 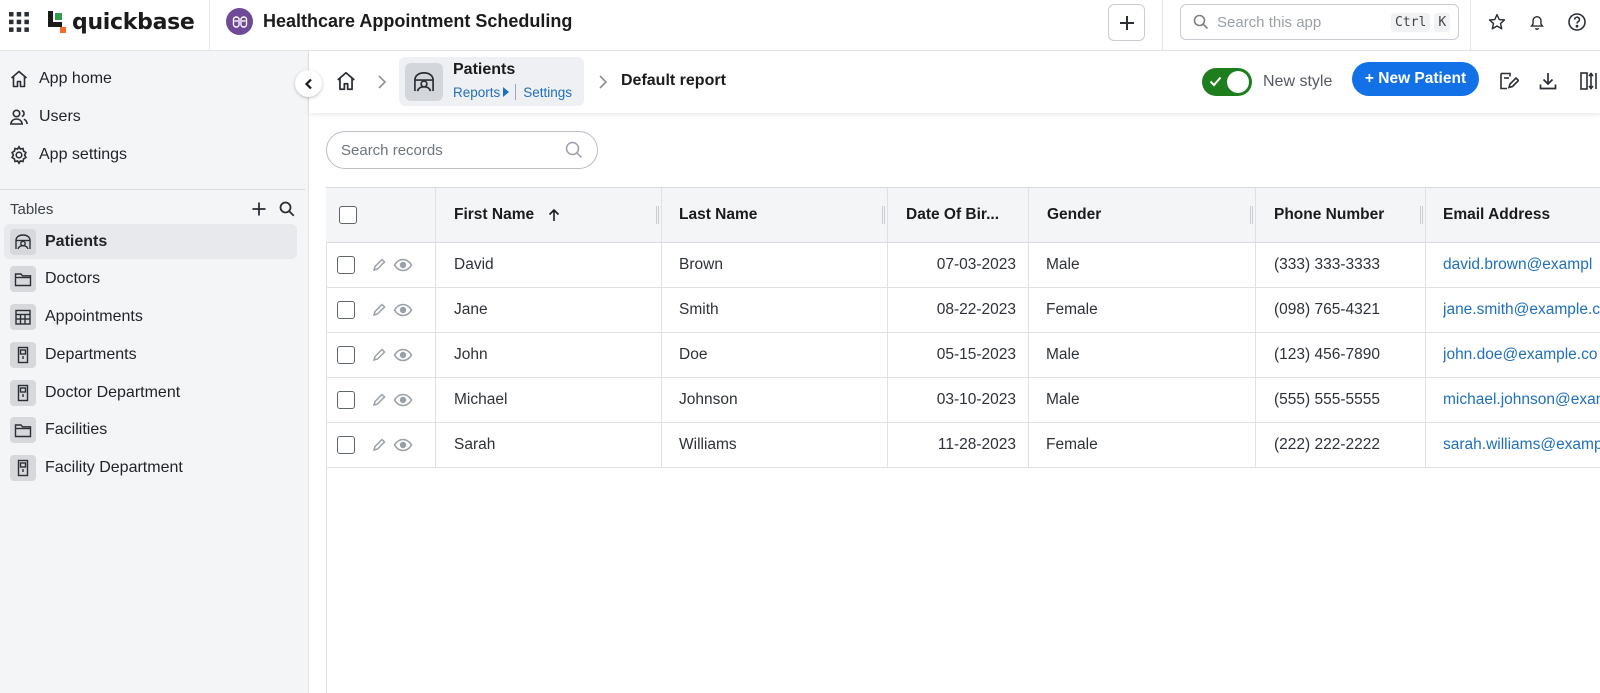 What do you see at coordinates (75, 78) in the screenshot?
I see `sidebar-item-label: App home` at bounding box center [75, 78].